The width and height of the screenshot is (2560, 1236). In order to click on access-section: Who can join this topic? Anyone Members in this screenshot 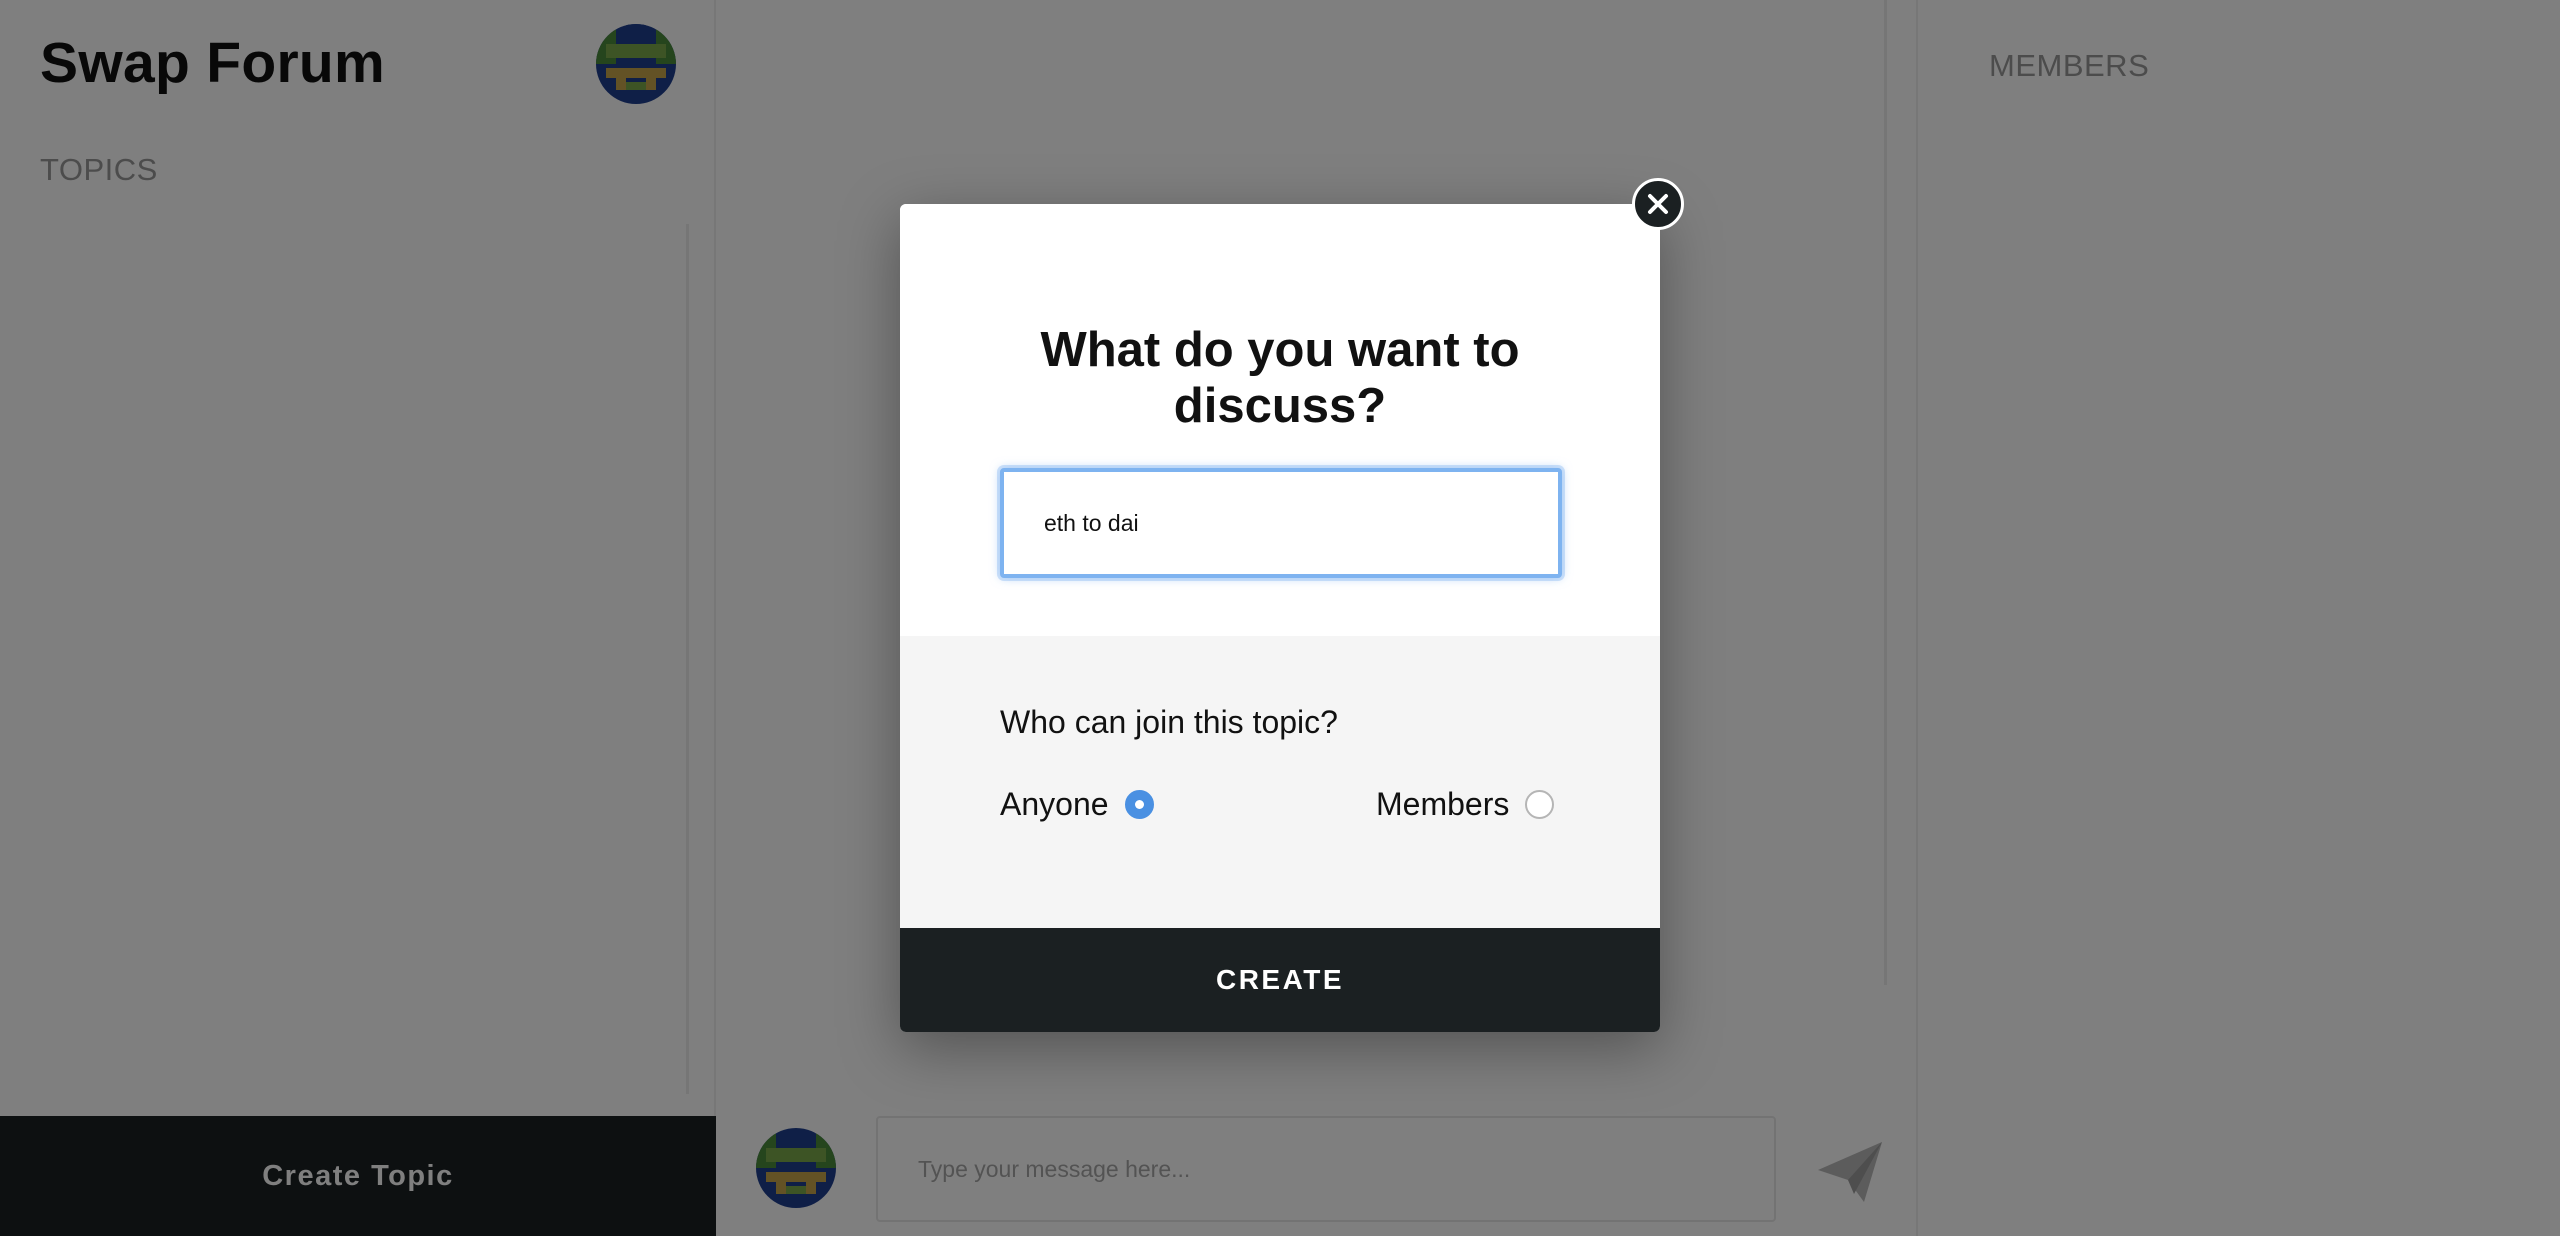, I will do `click(1280, 782)`.